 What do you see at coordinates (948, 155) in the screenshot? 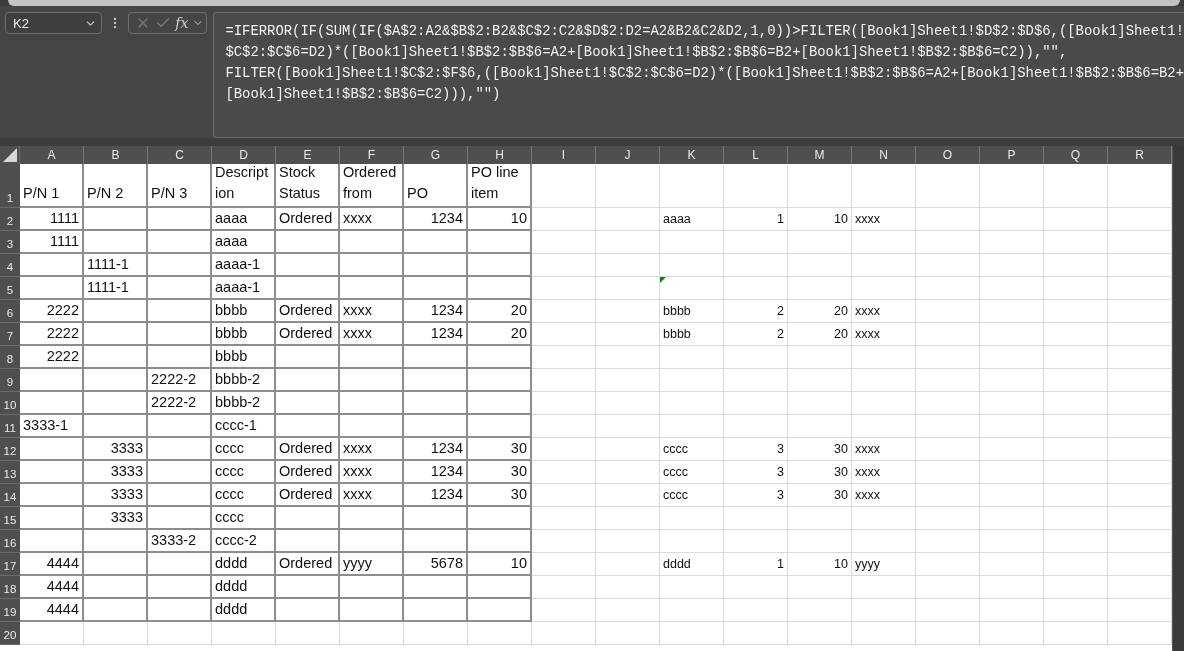
I see `column-header: O` at bounding box center [948, 155].